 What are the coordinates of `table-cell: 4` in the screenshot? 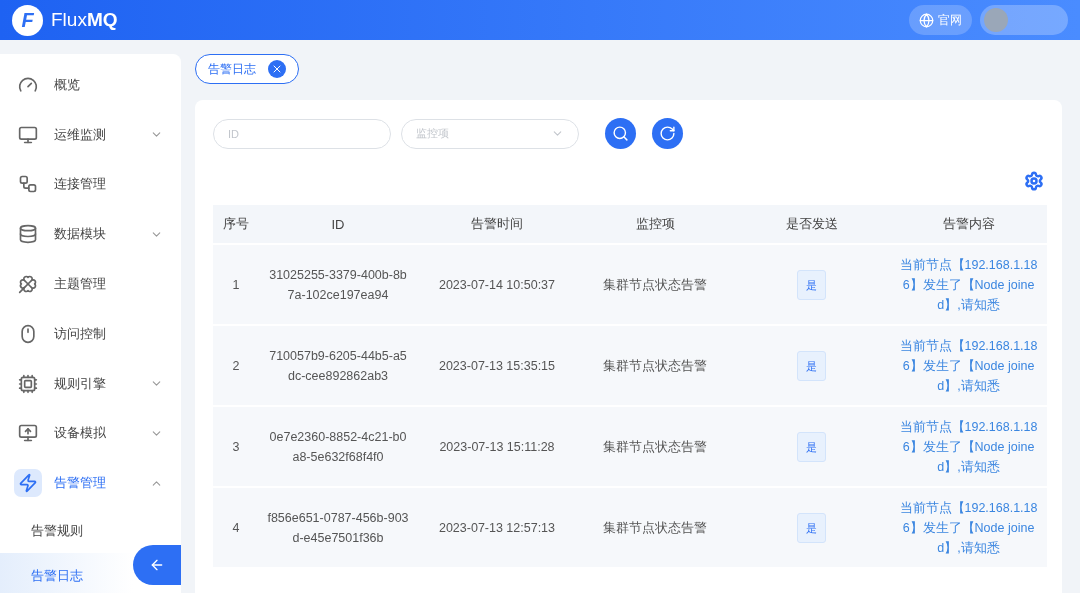 It's located at (236, 527).